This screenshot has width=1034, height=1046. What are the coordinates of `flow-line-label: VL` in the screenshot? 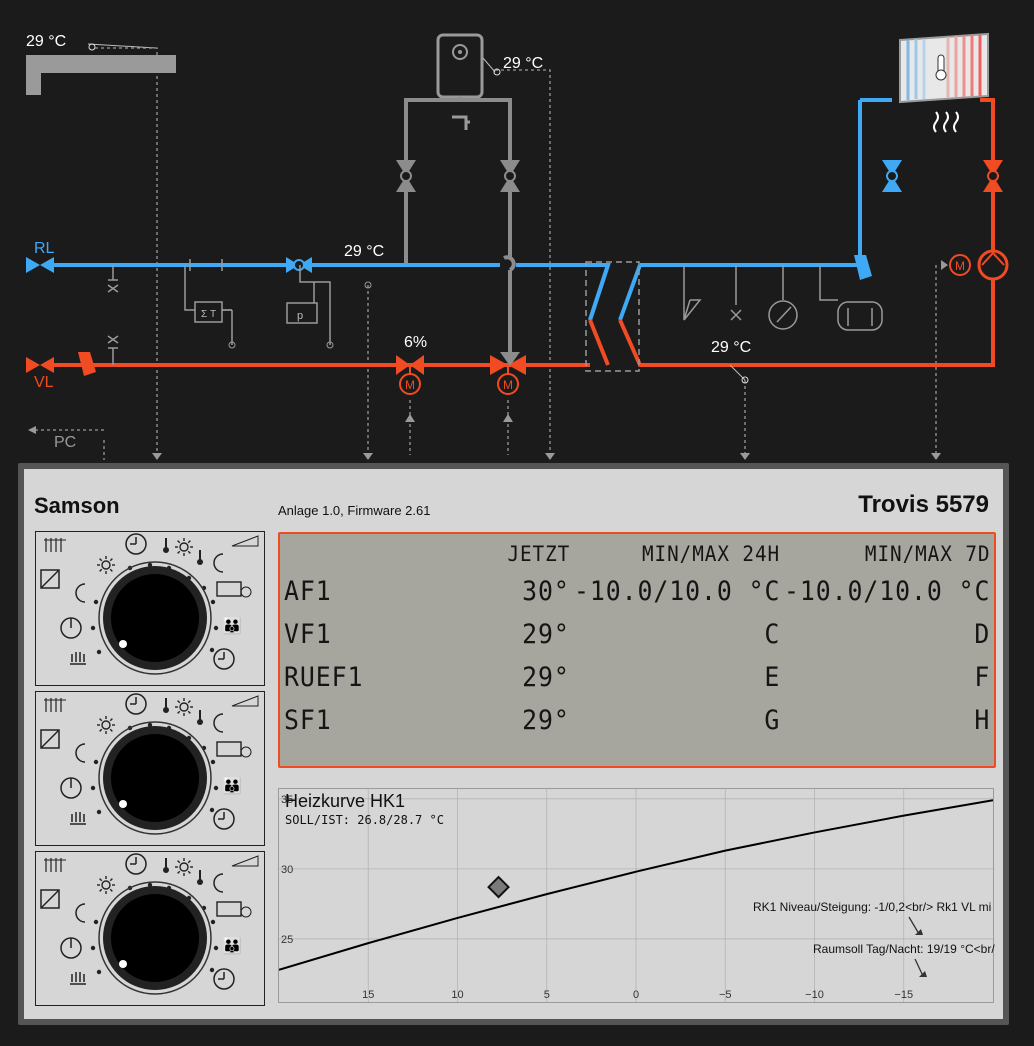 It's located at (44, 382).